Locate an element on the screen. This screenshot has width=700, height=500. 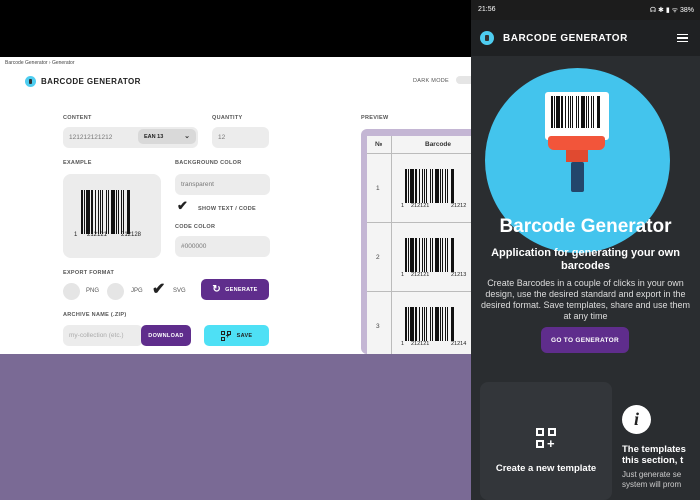
format-select-value: EAN 13 is located at coordinates (154, 136).